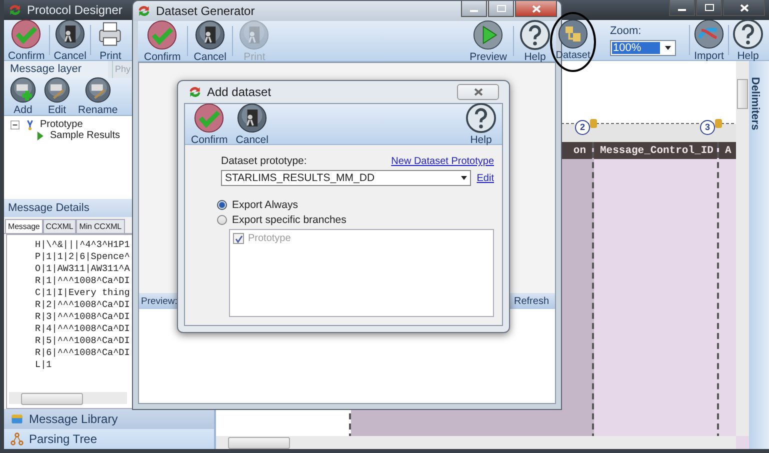 The width and height of the screenshot is (769, 453). What do you see at coordinates (82, 293) in the screenshot?
I see `code-line: C|1|I|Every thing` at bounding box center [82, 293].